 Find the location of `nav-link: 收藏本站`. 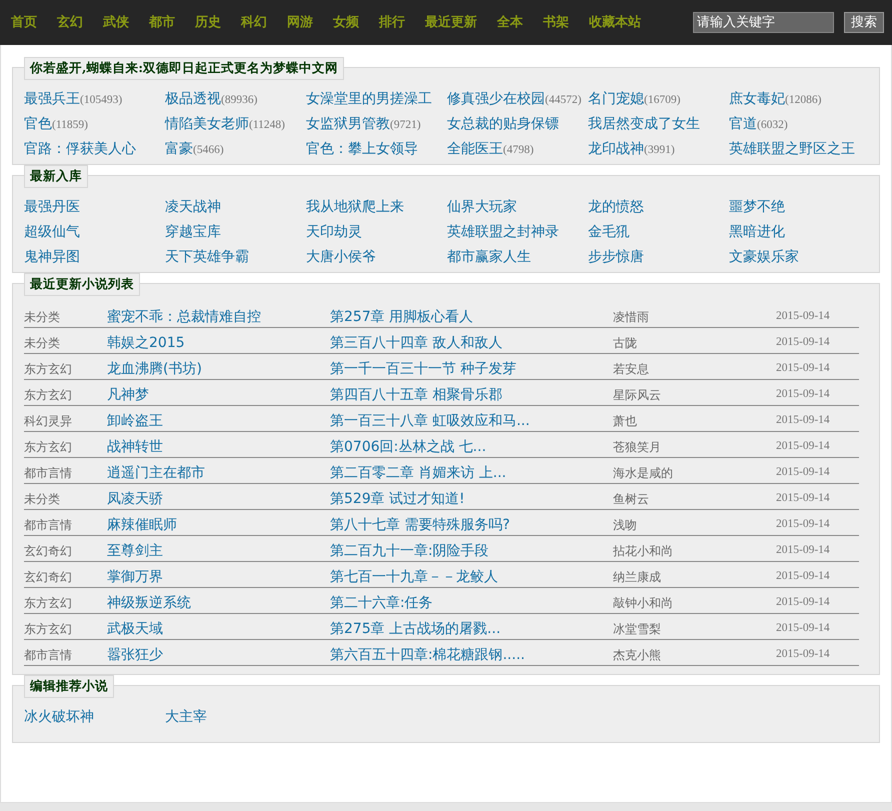

nav-link: 收藏本站 is located at coordinates (615, 22).